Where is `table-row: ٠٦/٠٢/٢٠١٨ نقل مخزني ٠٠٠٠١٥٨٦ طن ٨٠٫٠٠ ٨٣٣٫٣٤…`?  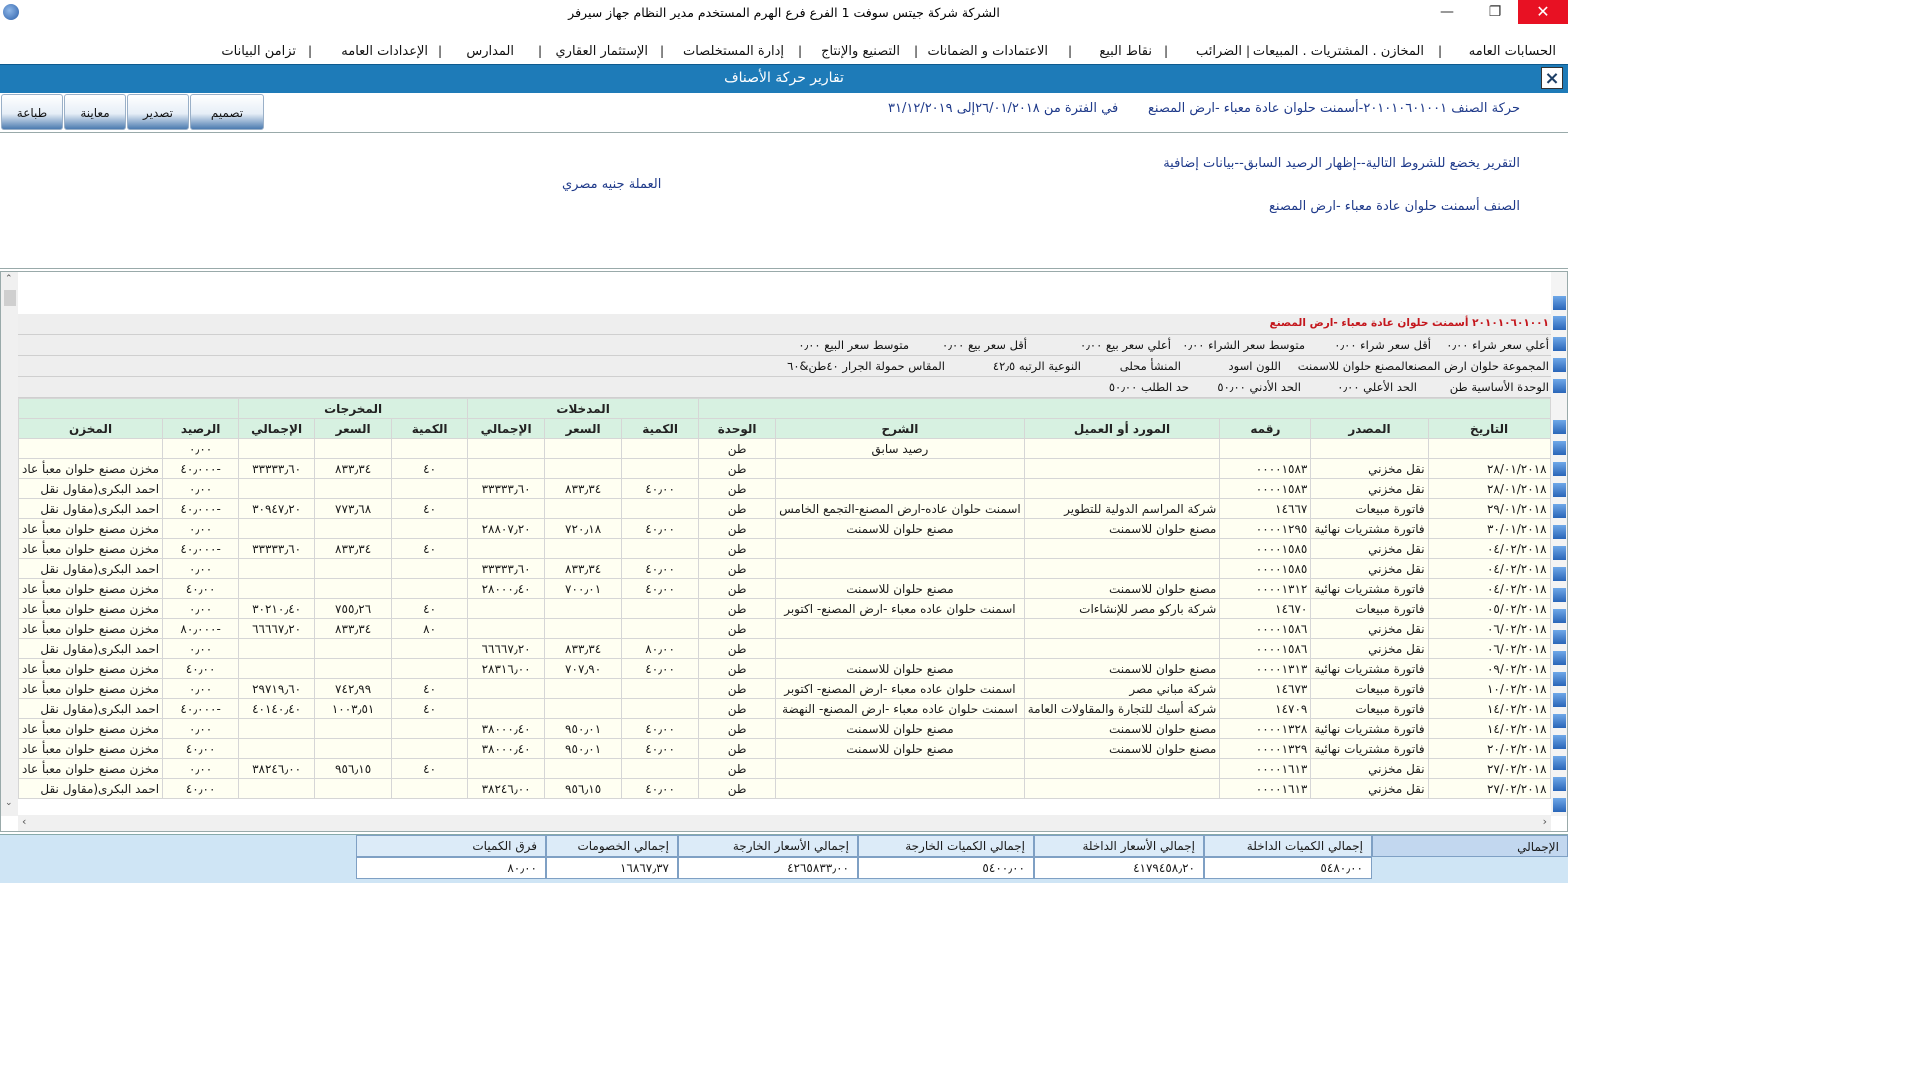 table-row: ٠٦/٠٢/٢٠١٨ نقل مخزني ٠٠٠٠١٥٨٦ طن ٨٠٫٠٠ ٨٣٣٫٣٤… is located at coordinates (784, 648).